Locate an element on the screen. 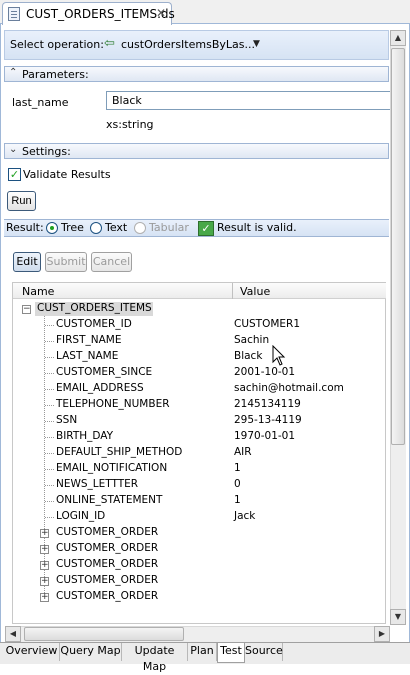 The width and height of the screenshot is (410, 675). tree-row-value: Black is located at coordinates (248, 356).